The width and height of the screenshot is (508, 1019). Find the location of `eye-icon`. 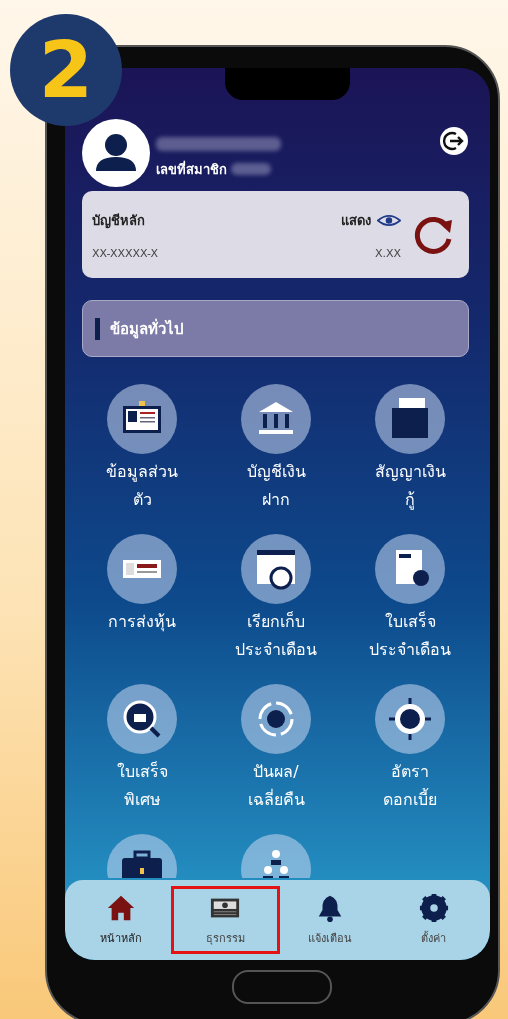

eye-icon is located at coordinates (389, 220).